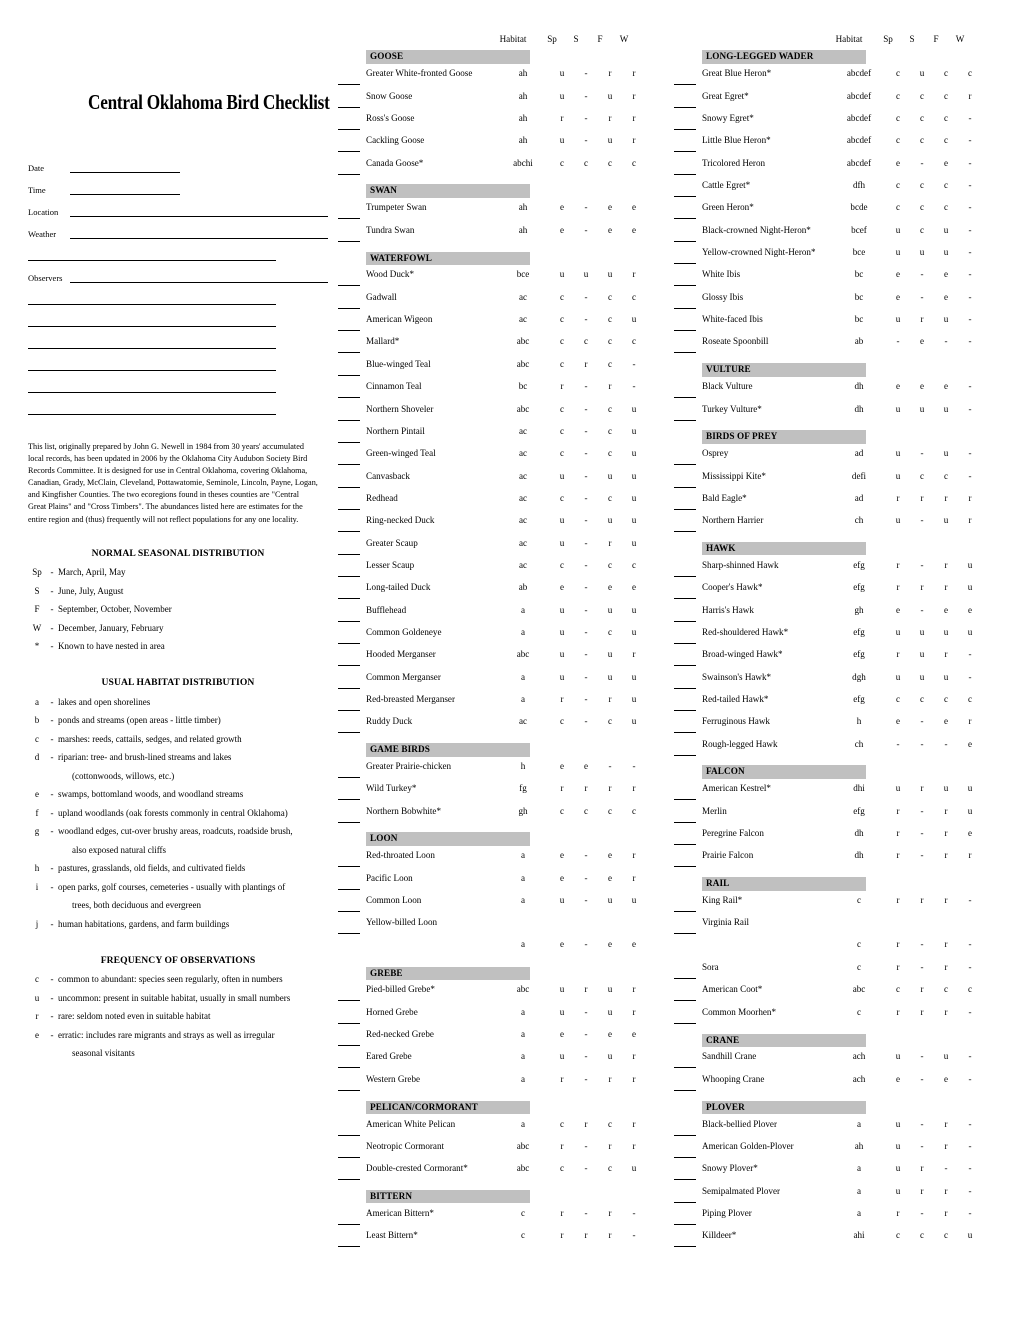 This screenshot has width=1020, height=1320. What do you see at coordinates (724, 497) in the screenshot?
I see `species-name: Bald Eagle*` at bounding box center [724, 497].